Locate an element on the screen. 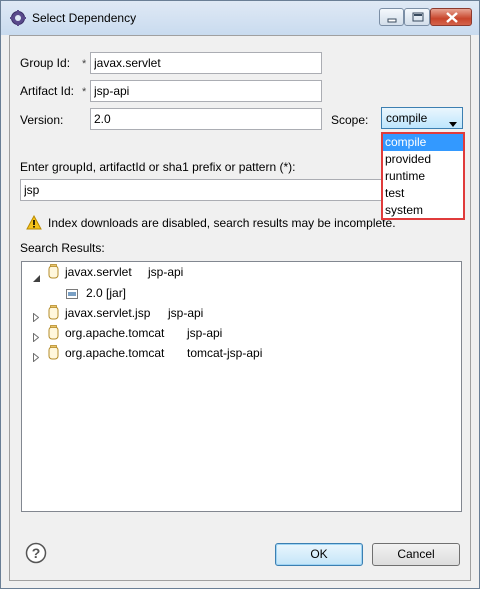 The height and width of the screenshot is (589, 480). group-id-required-marker: * is located at coordinates (84, 64).